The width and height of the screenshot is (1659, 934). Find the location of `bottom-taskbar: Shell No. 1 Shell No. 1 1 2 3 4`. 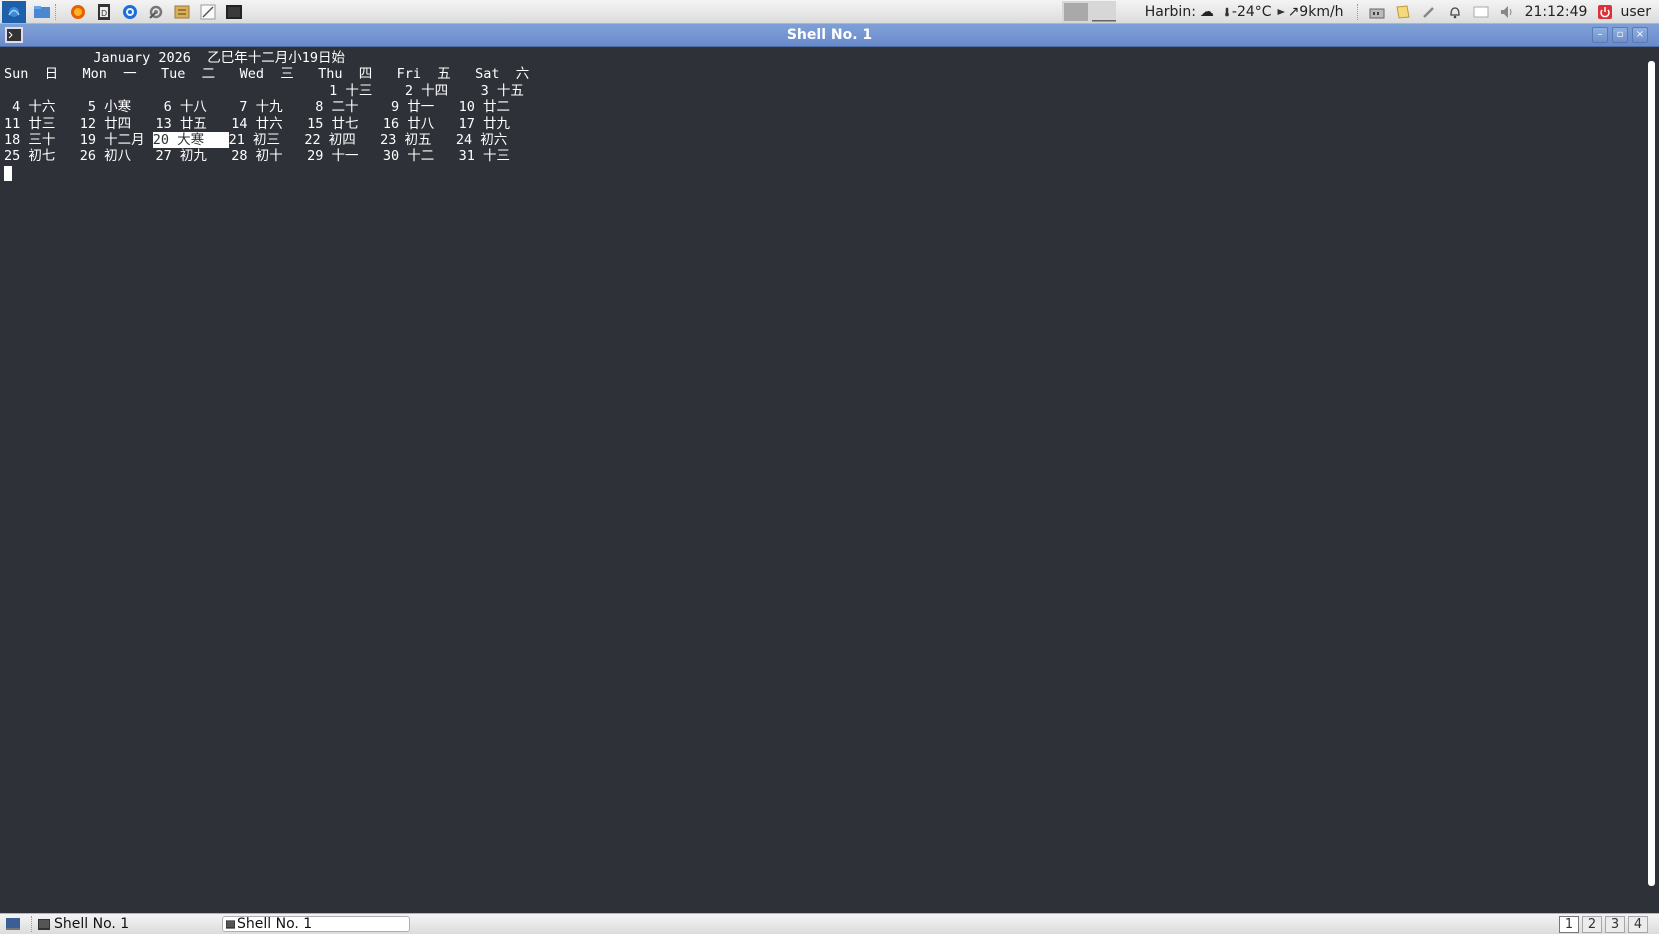

bottom-taskbar: Shell No. 1 Shell No. 1 1 2 3 4 is located at coordinates (829, 923).